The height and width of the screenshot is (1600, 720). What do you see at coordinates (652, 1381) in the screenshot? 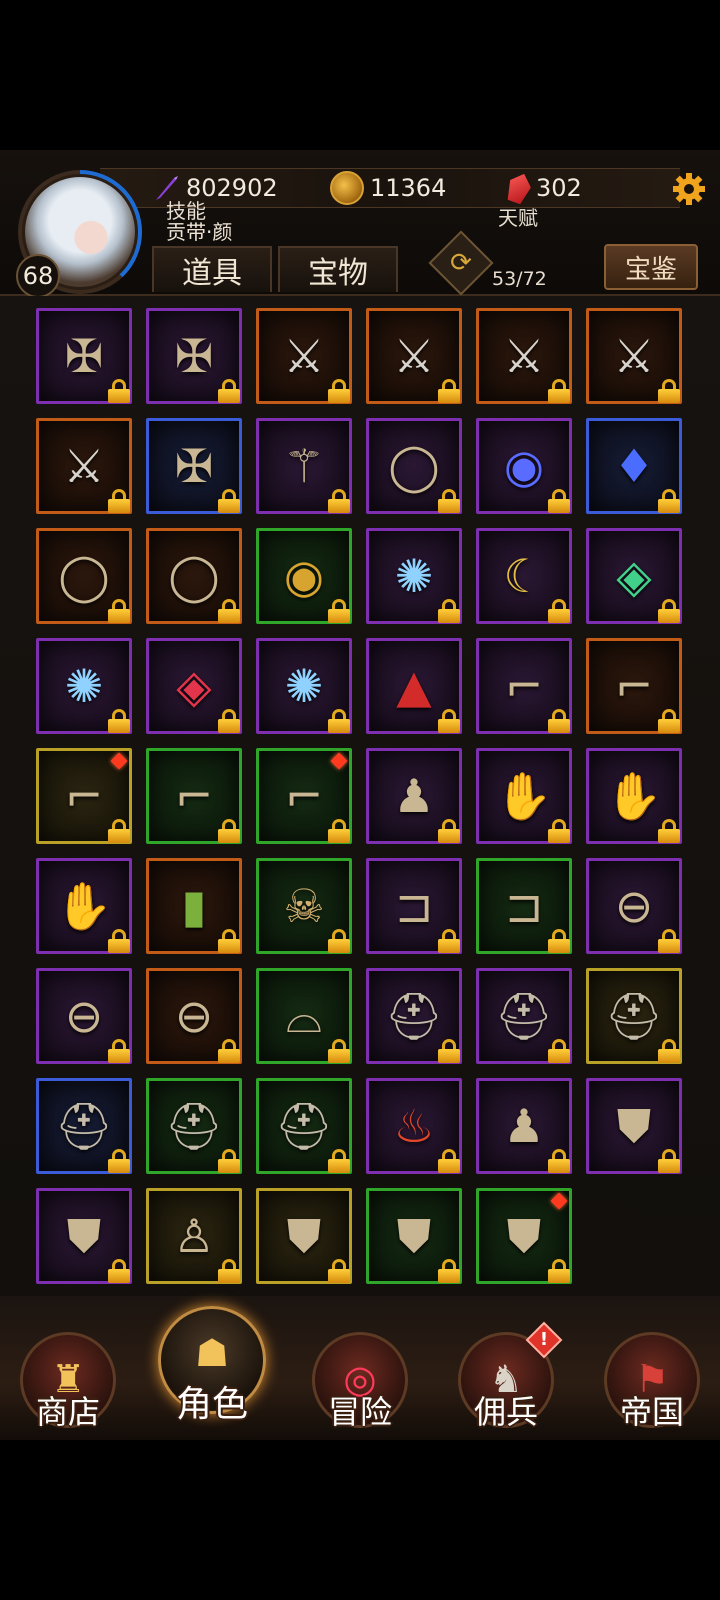
I see `nav-empire: ⚑ 帝国` at bounding box center [652, 1381].